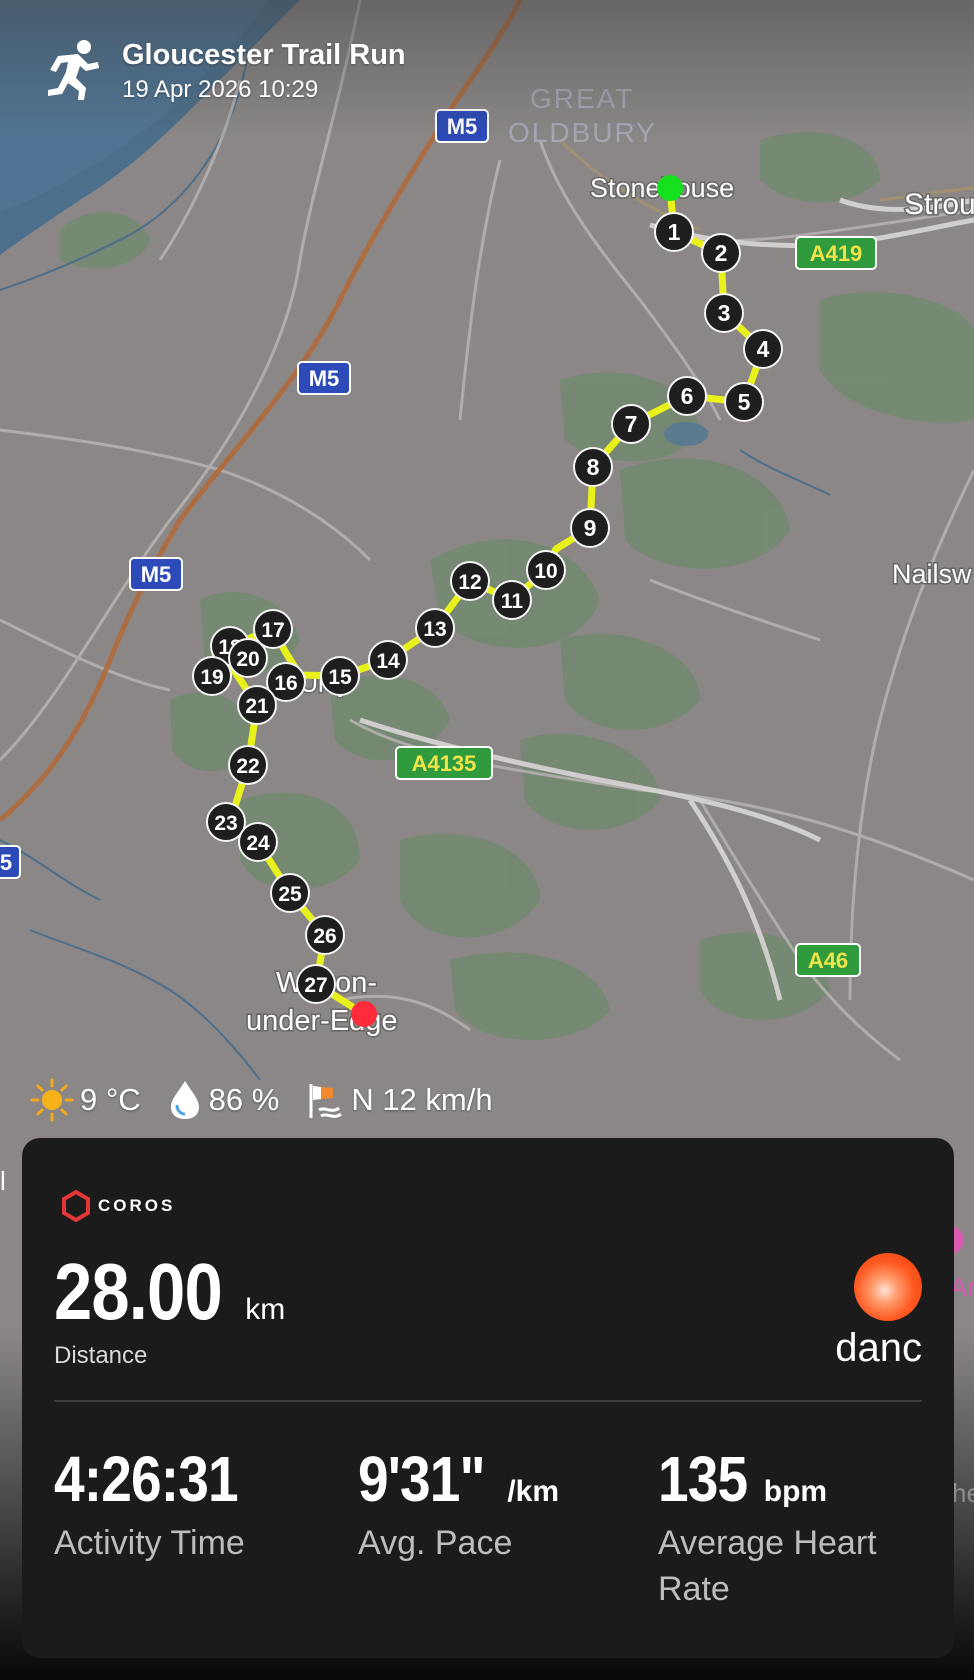  Describe the element at coordinates (52, 1100) in the screenshot. I see `sun-icon` at that location.